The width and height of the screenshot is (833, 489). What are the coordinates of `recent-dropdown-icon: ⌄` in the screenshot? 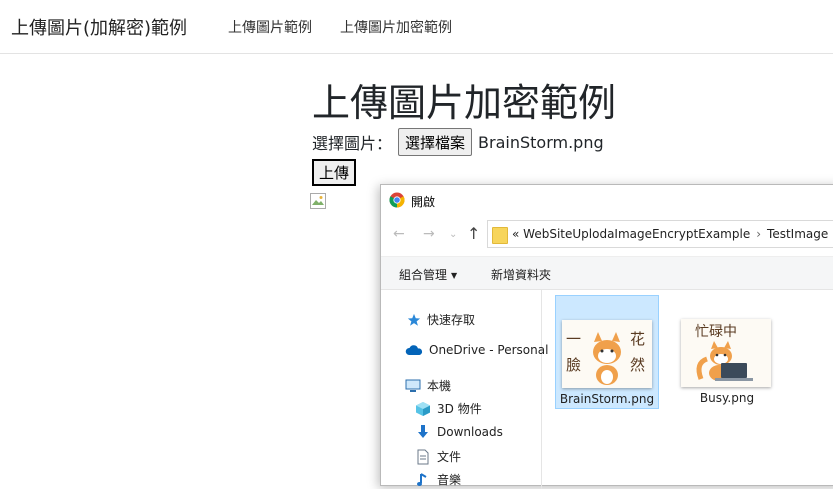 It's located at (453, 234).